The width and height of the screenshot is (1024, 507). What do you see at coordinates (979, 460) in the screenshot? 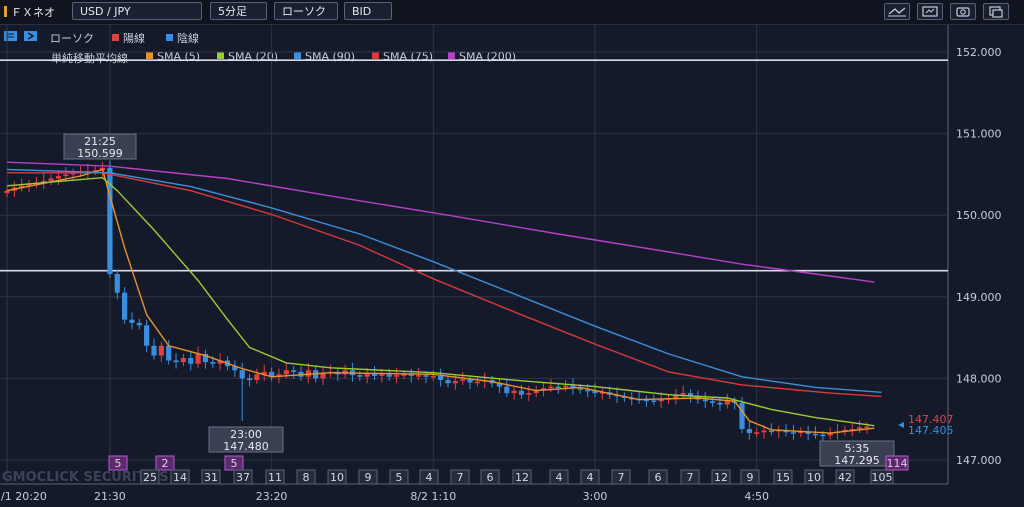
I see `y-tick-label: 147.000` at bounding box center [979, 460].